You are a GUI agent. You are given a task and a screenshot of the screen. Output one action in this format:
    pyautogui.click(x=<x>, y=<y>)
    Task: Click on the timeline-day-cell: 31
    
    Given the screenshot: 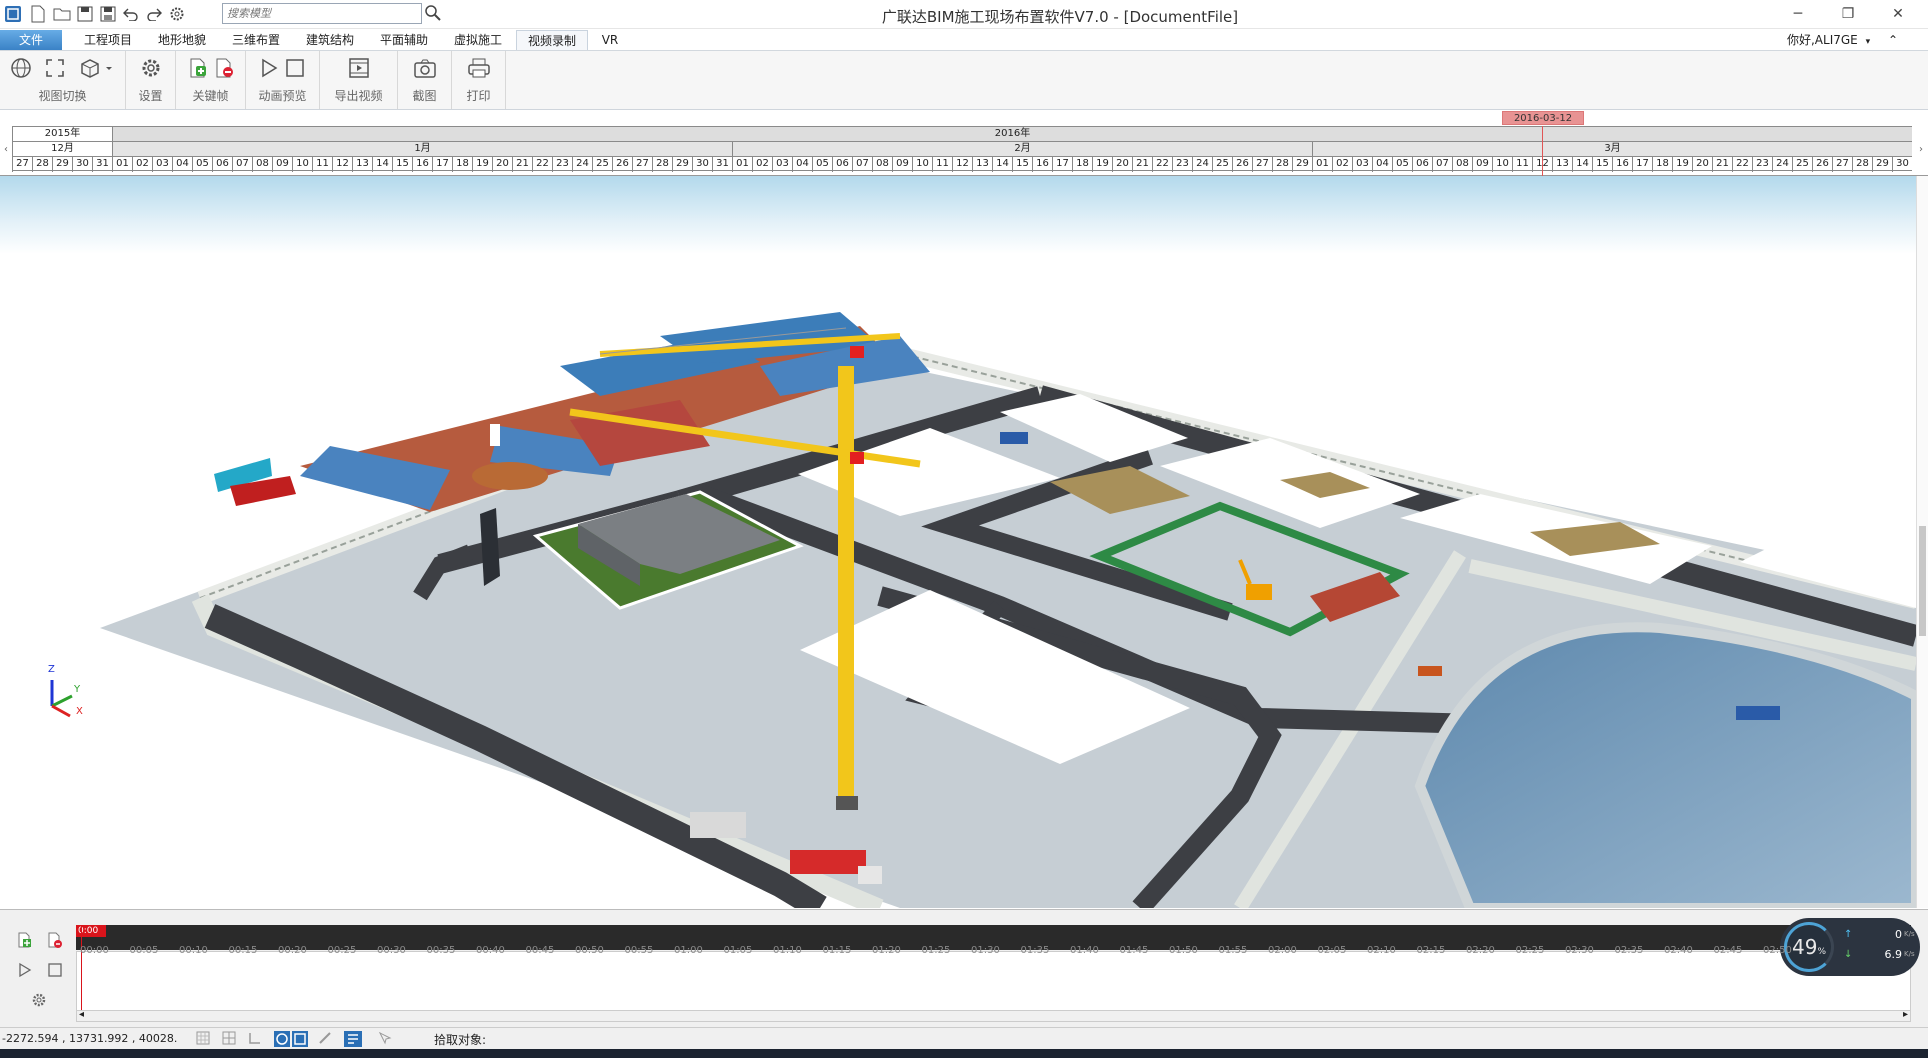 What is the action you would take?
    pyautogui.click(x=102, y=164)
    